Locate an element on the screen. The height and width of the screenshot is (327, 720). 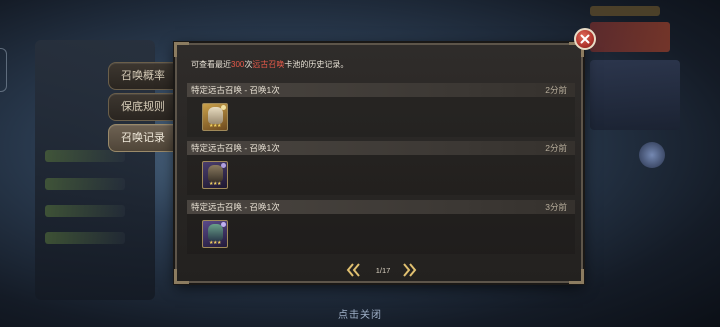
background-currency-bar is located at coordinates (625, 11).